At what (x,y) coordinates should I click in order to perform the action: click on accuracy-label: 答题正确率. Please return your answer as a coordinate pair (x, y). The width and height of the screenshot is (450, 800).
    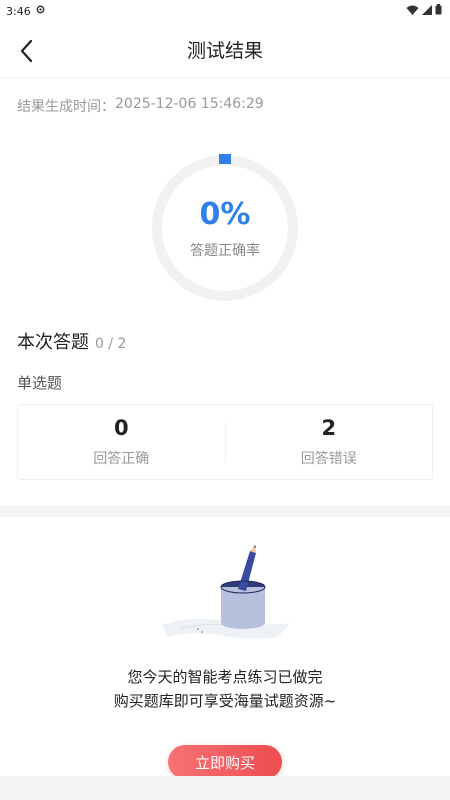
    Looking at the image, I should click on (225, 251).